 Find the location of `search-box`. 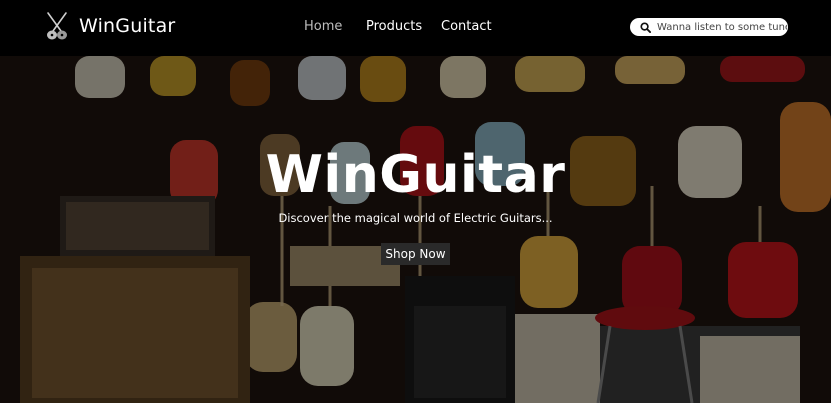

search-box is located at coordinates (709, 27).